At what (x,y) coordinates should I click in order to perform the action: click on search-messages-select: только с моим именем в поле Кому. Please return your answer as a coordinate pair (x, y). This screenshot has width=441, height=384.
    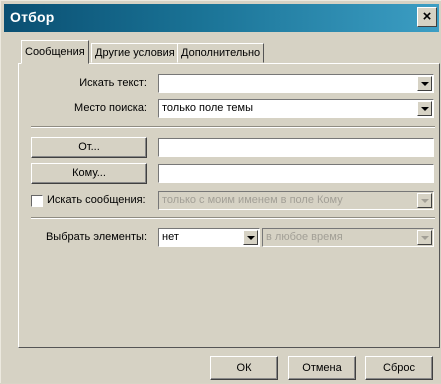
    Looking at the image, I should click on (296, 200).